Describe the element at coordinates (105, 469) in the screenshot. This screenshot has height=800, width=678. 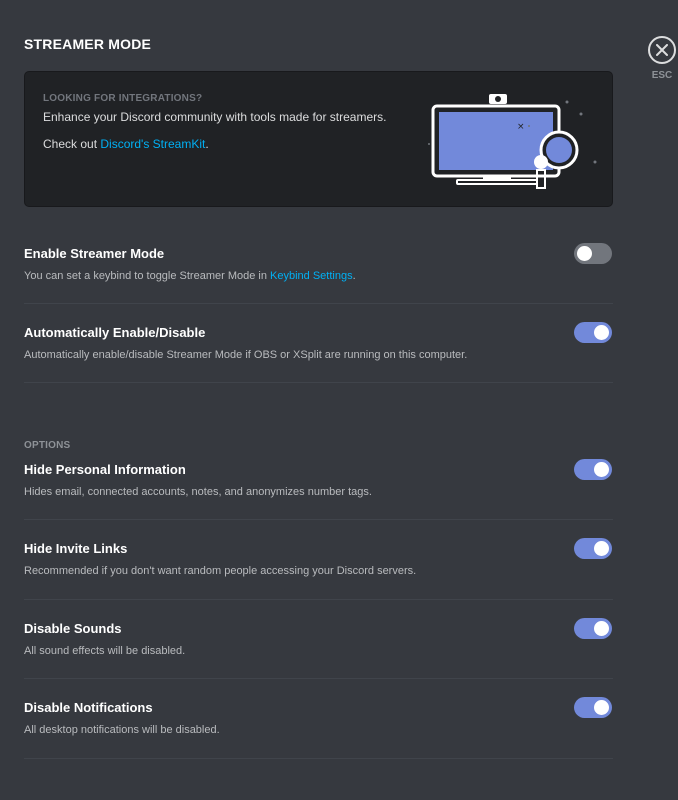
I see `setting-title: Hide Personal Information` at that location.